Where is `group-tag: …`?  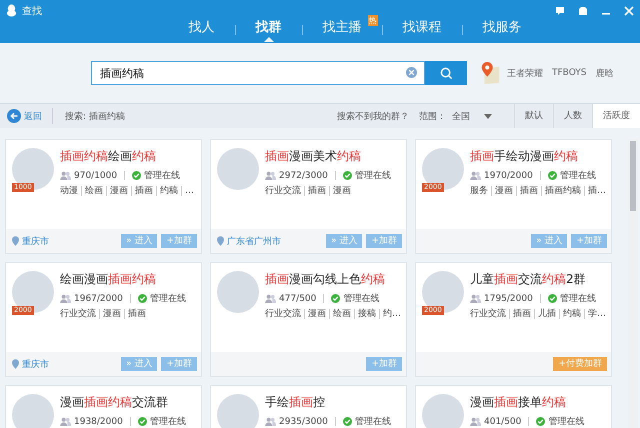
group-tag: … is located at coordinates (189, 191).